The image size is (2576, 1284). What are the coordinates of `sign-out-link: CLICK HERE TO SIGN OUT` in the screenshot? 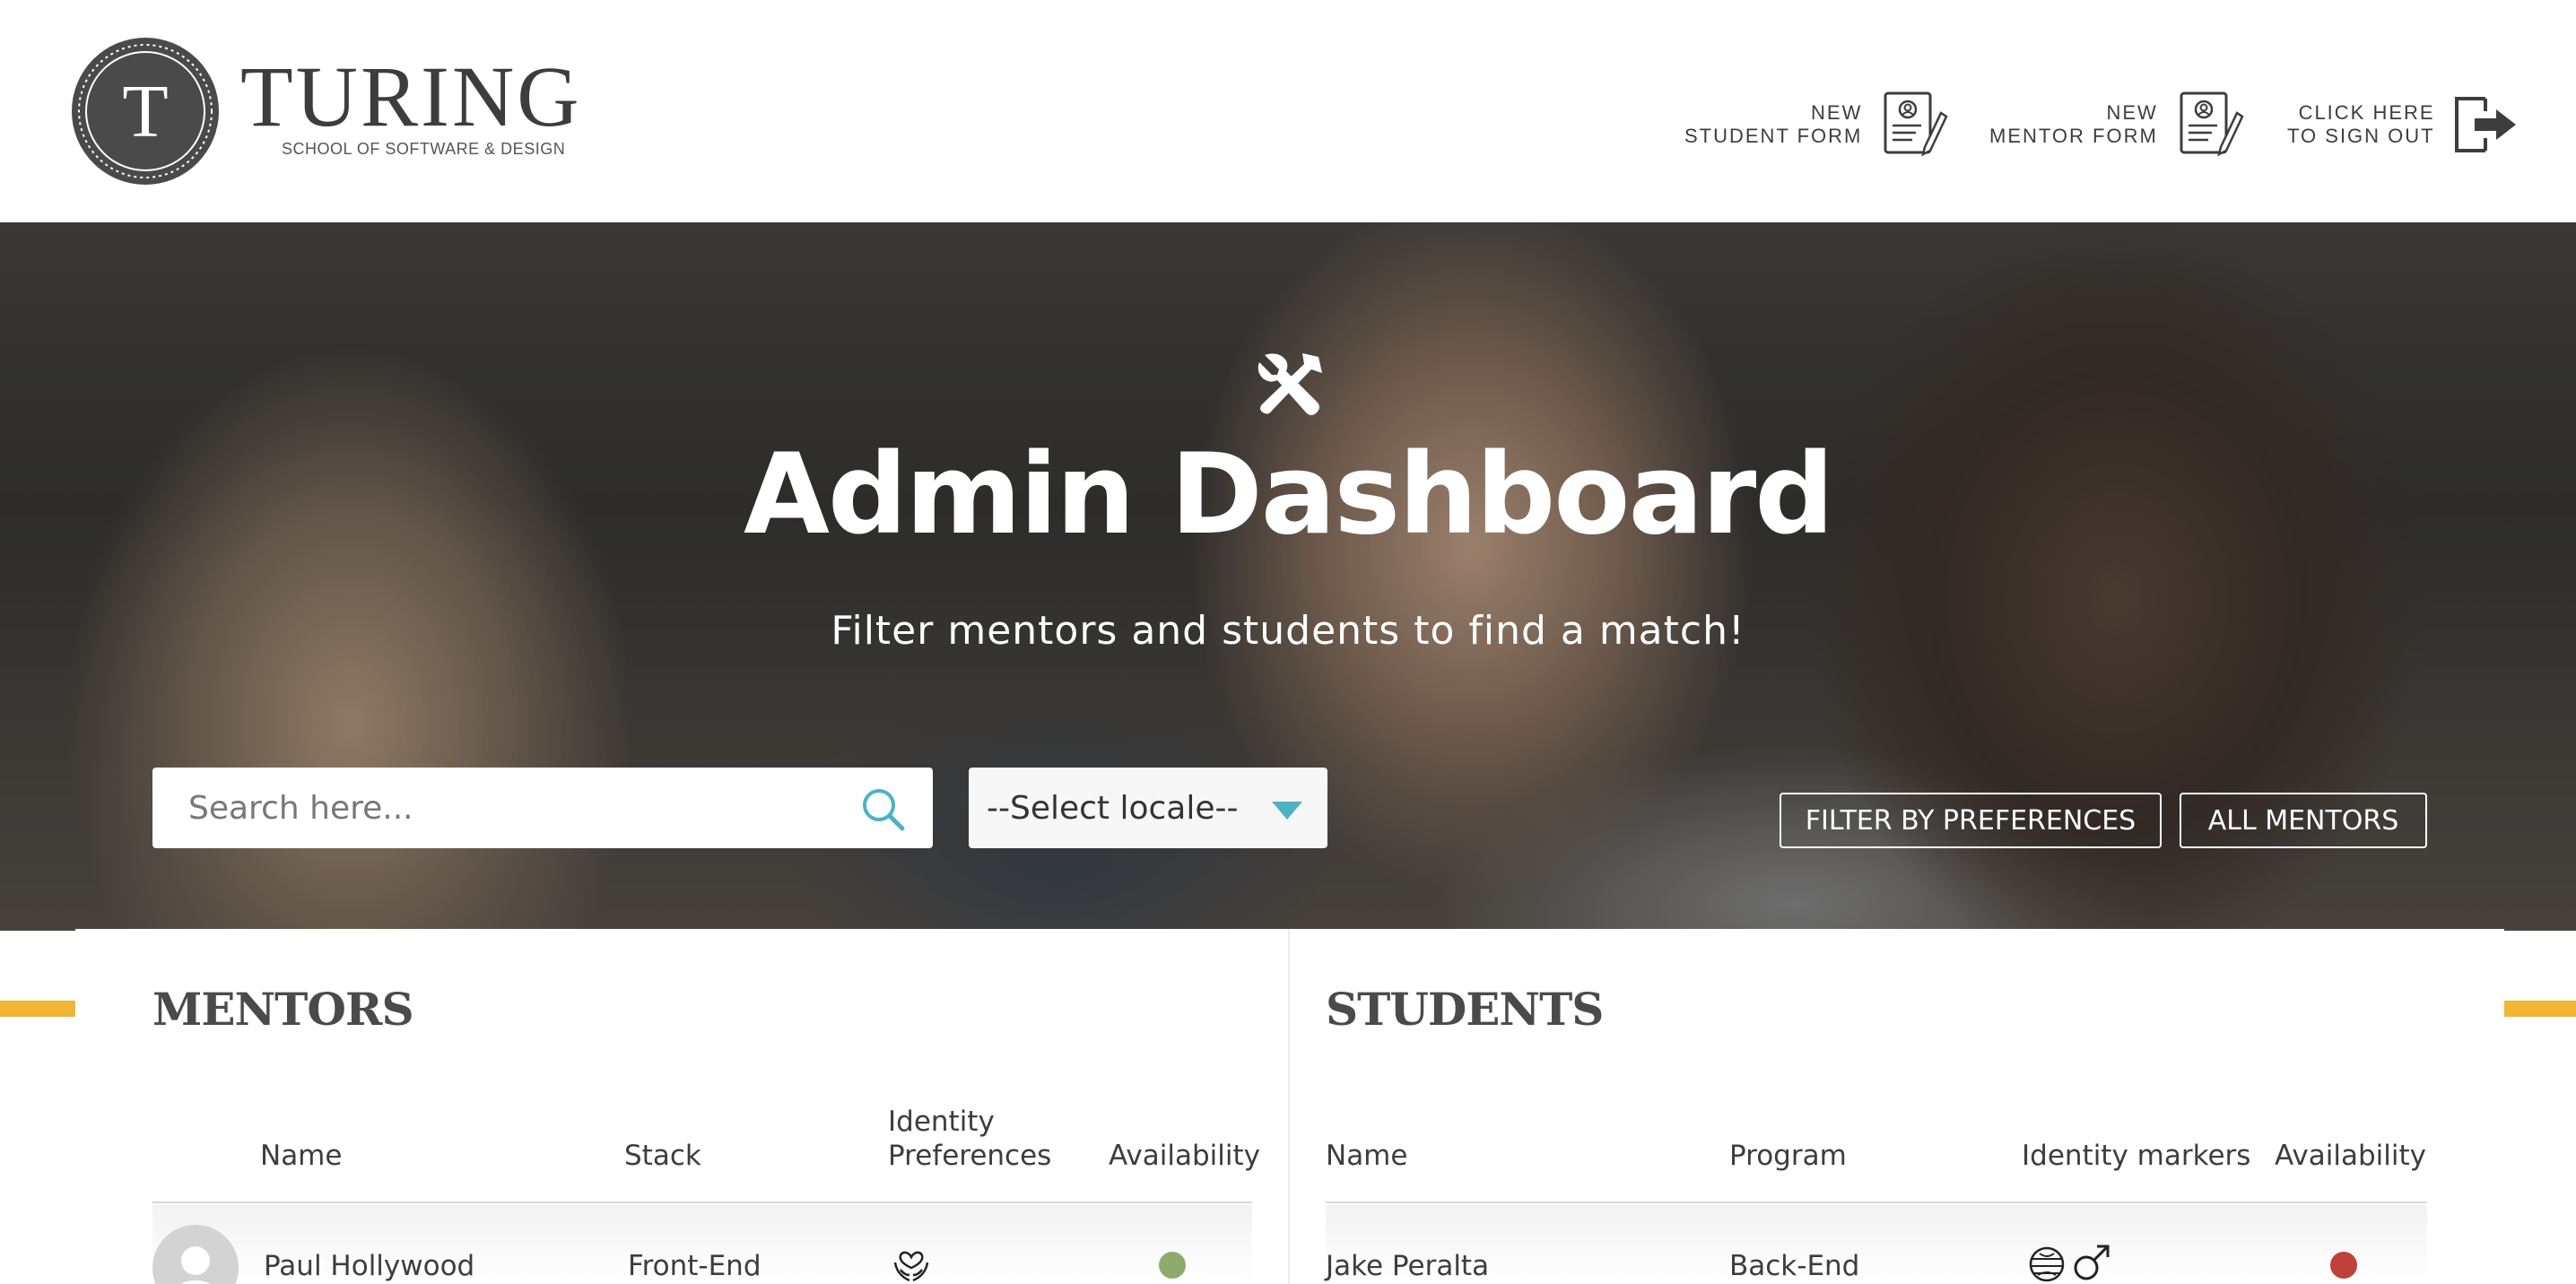 It's located at (2404, 125).